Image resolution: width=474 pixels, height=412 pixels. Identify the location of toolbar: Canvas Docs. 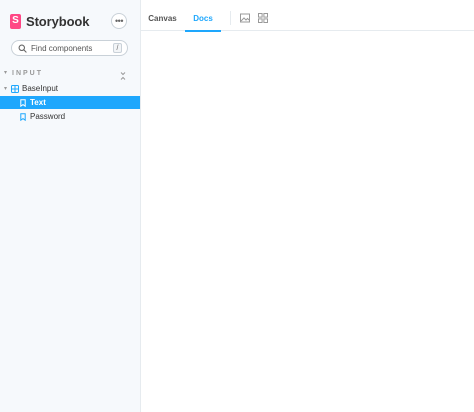
(307, 19).